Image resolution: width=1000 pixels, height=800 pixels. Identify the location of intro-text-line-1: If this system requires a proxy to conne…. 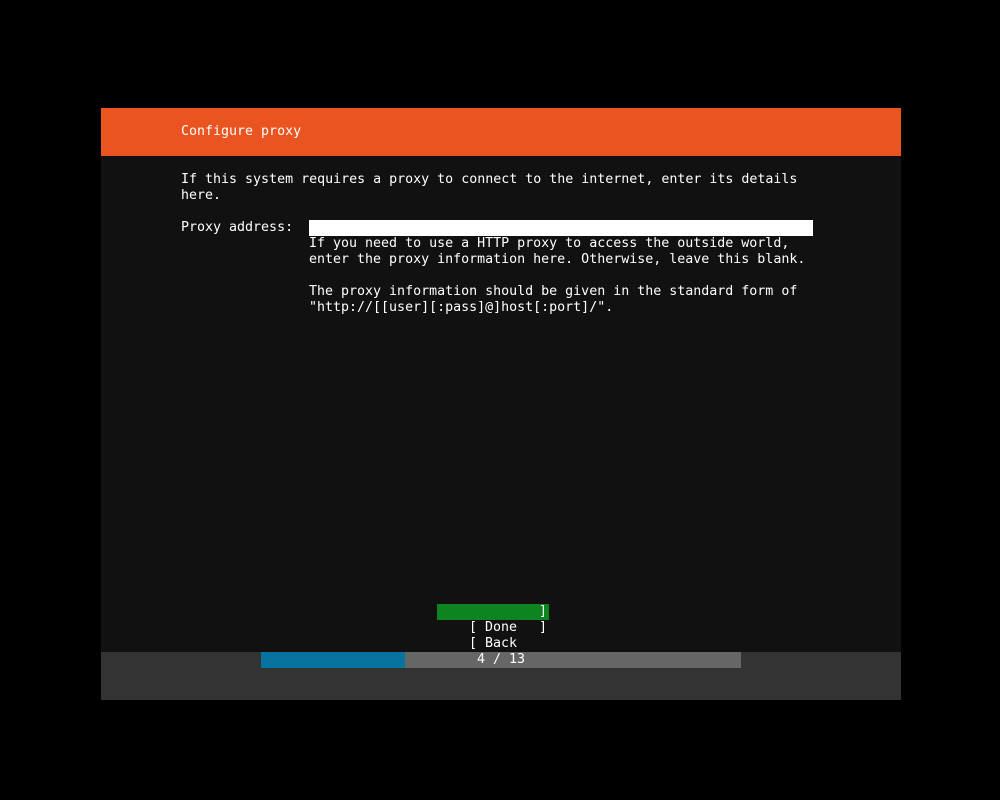
(489, 179).